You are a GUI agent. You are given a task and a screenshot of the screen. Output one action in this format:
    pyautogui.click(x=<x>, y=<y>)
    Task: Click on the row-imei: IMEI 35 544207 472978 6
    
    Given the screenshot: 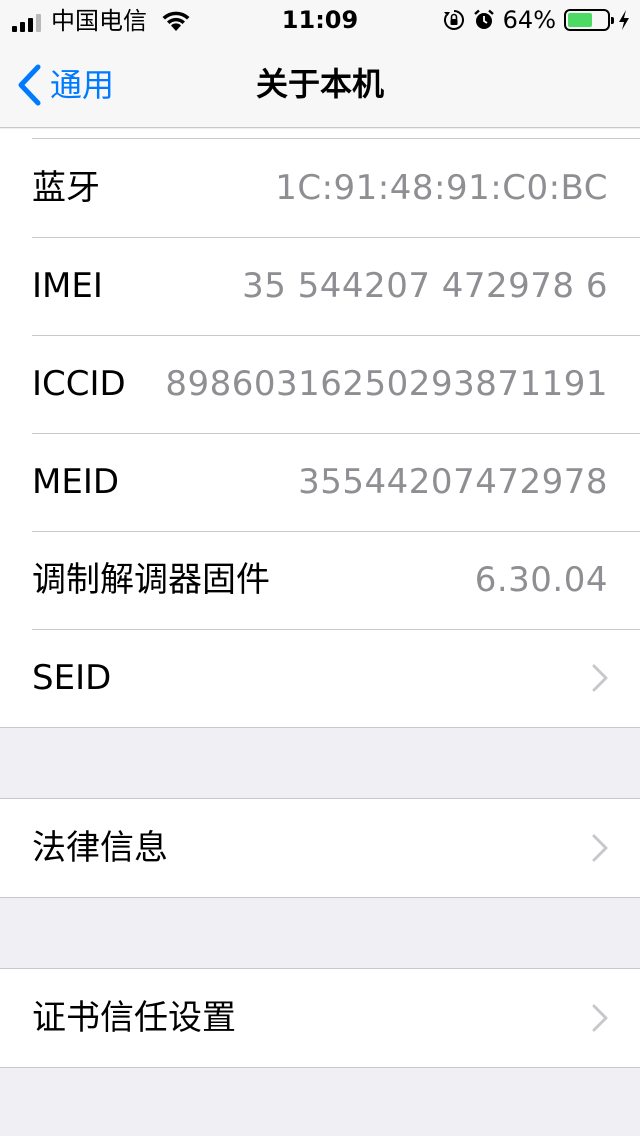 What is the action you would take?
    pyautogui.click(x=320, y=286)
    